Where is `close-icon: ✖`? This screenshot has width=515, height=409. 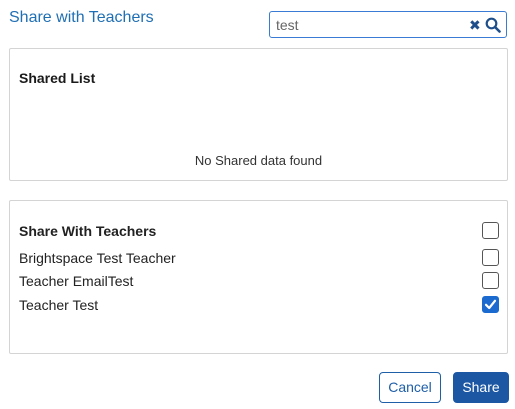 close-icon: ✖ is located at coordinates (475, 25).